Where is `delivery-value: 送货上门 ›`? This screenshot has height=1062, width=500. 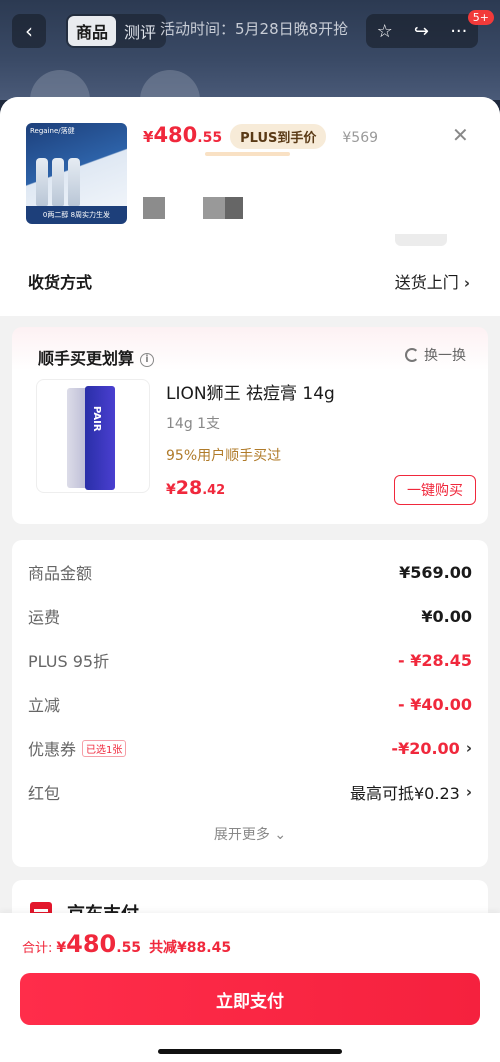
delivery-value: 送货上门 › is located at coordinates (432, 282).